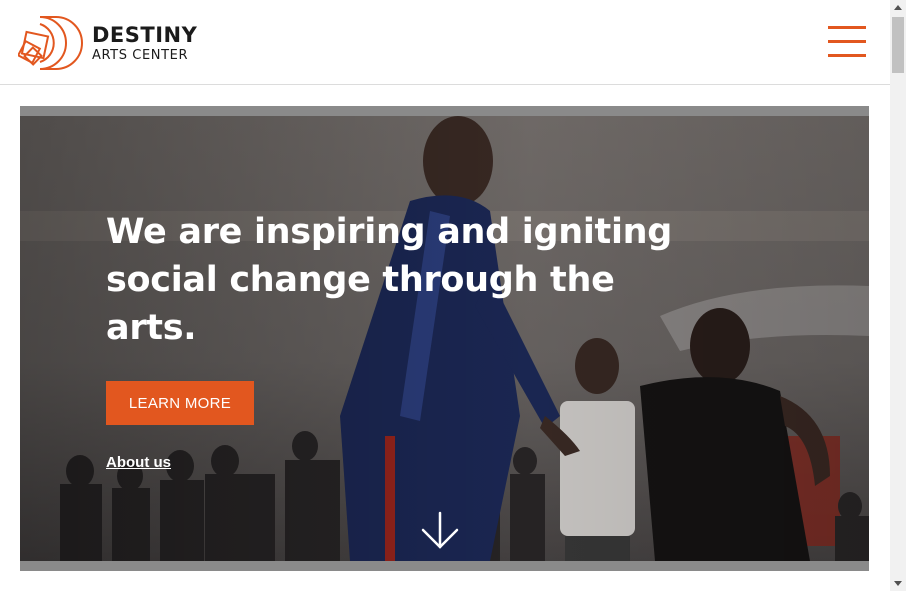 This screenshot has width=906, height=591. Describe the element at coordinates (440, 531) in the screenshot. I see `arrow-down-icon` at that location.